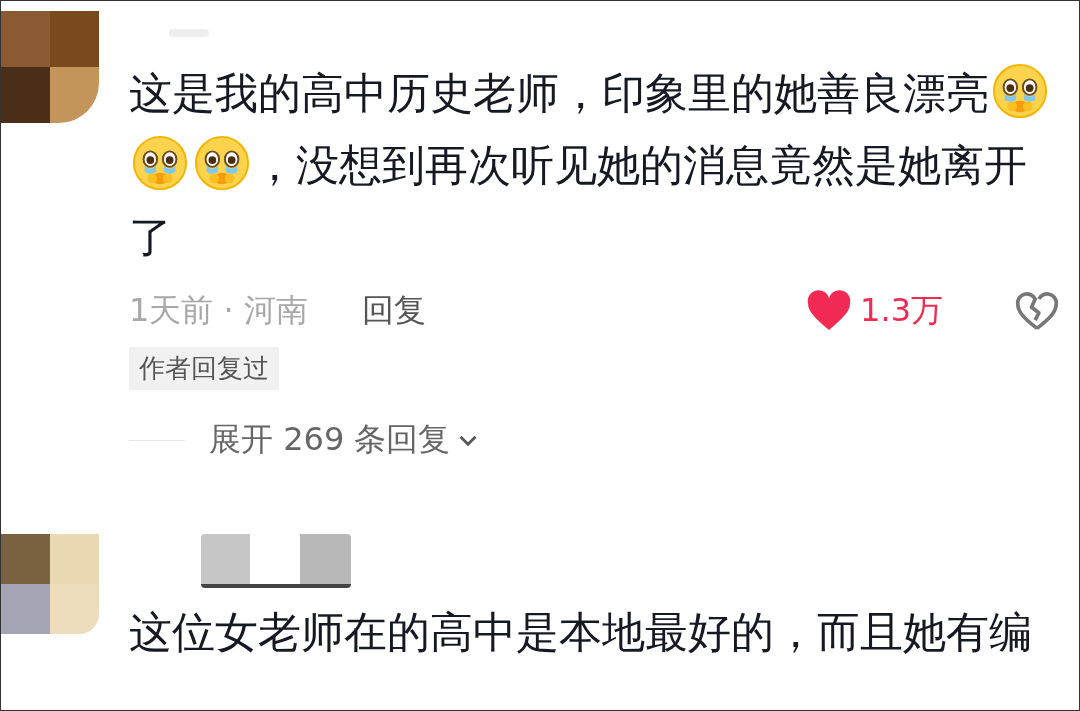 The image size is (1080, 711). I want to click on author-replied-tag: 作者回复过, so click(204, 368).